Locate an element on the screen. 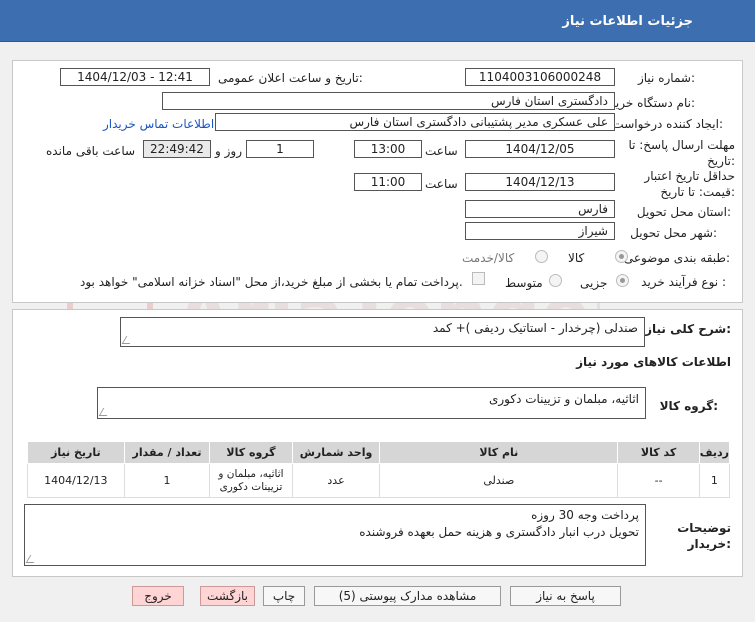  col-row: ردیف is located at coordinates (714, 452).